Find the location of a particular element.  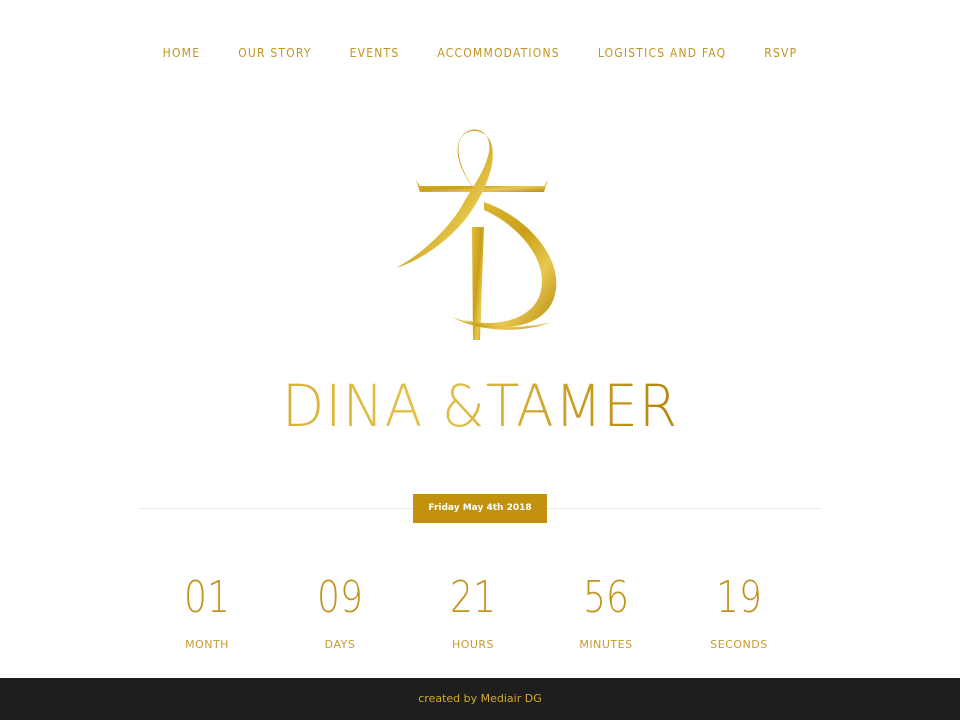

countdown-label: MINUTES is located at coordinates (606, 644).